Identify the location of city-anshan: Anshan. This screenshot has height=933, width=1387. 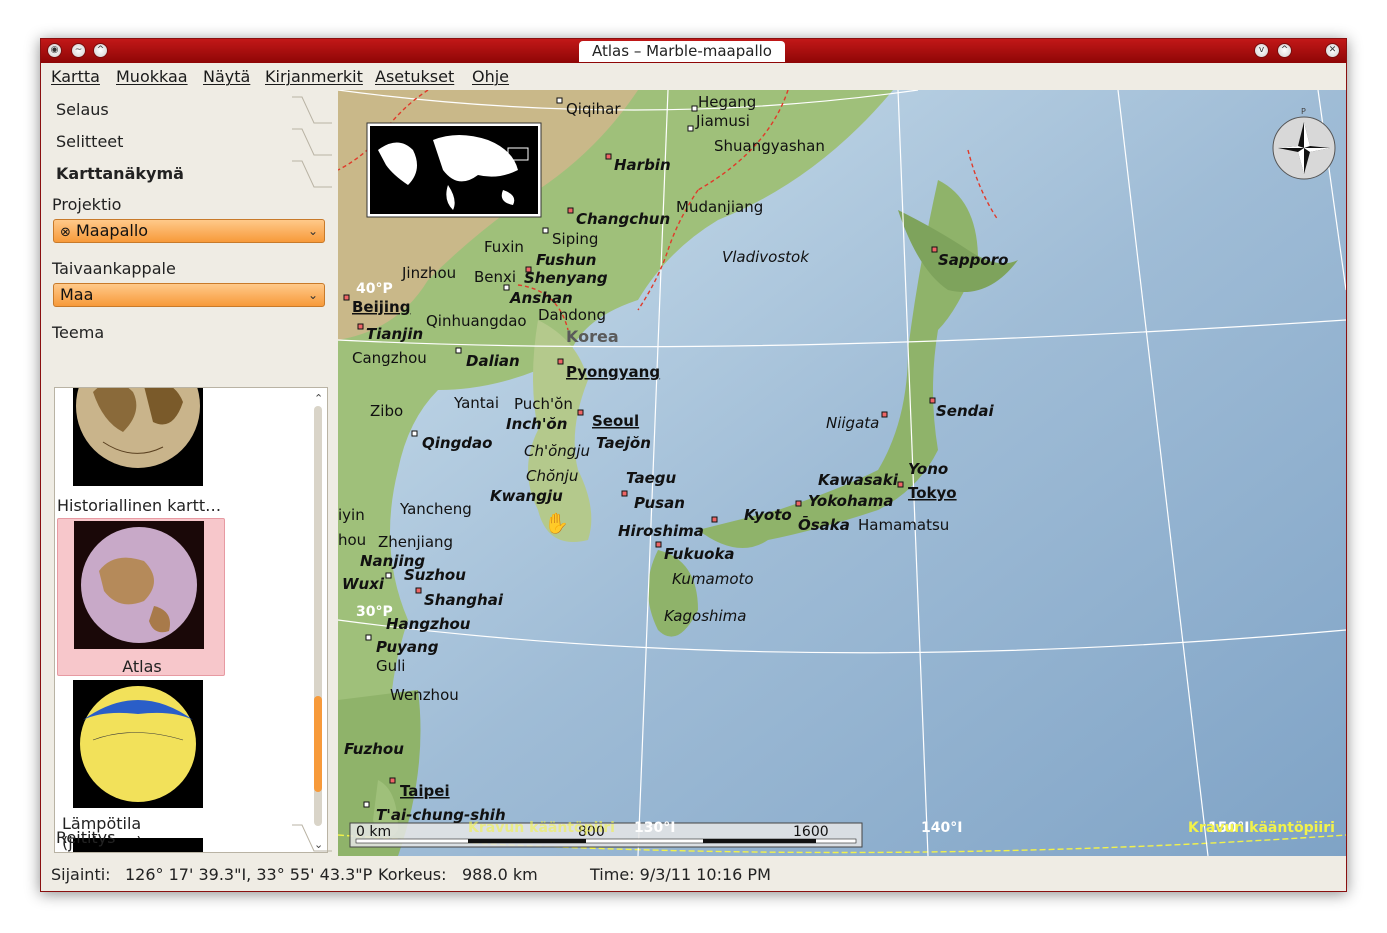
(541, 298).